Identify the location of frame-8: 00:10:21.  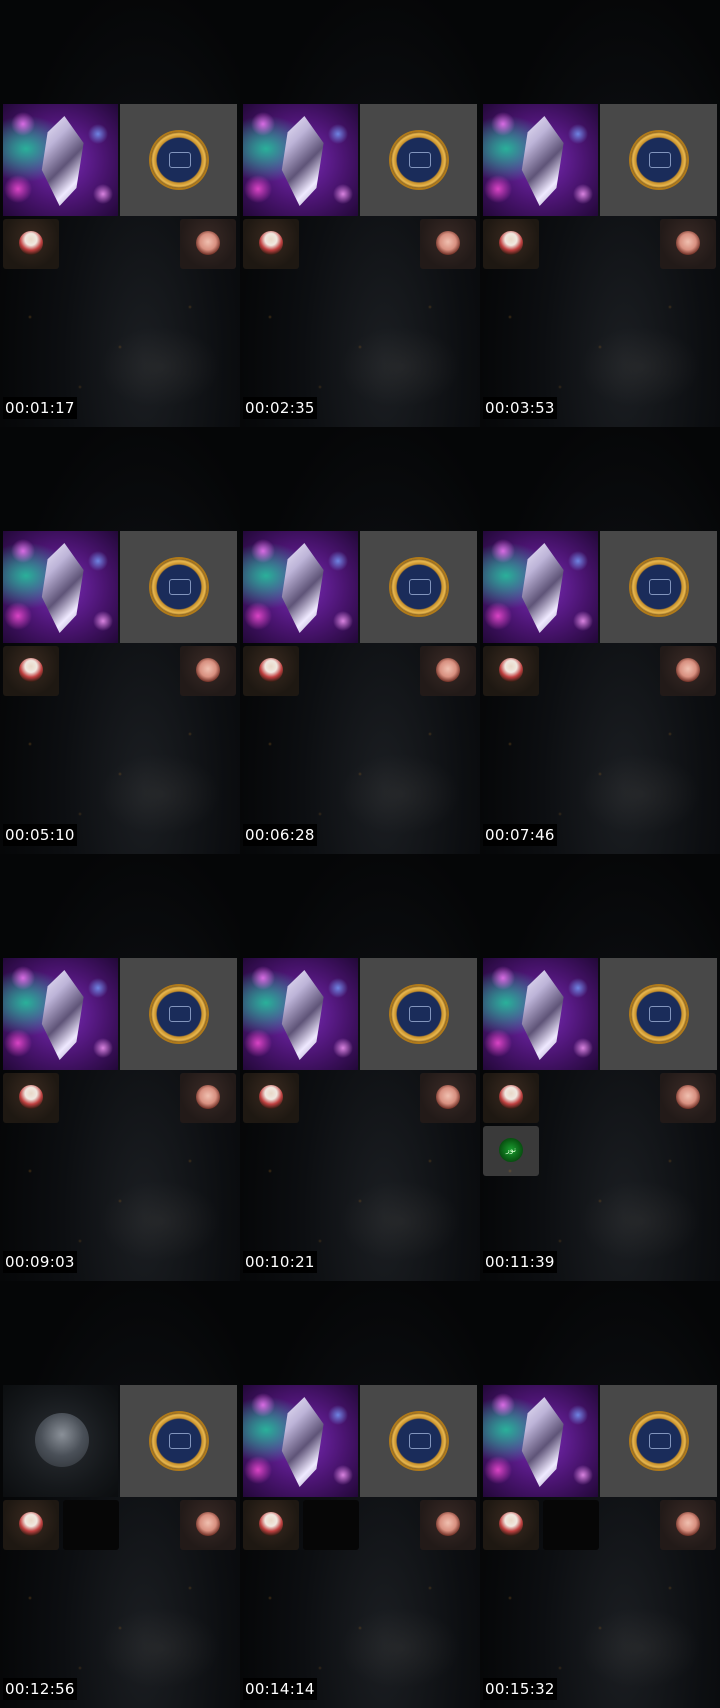
(360, 1067).